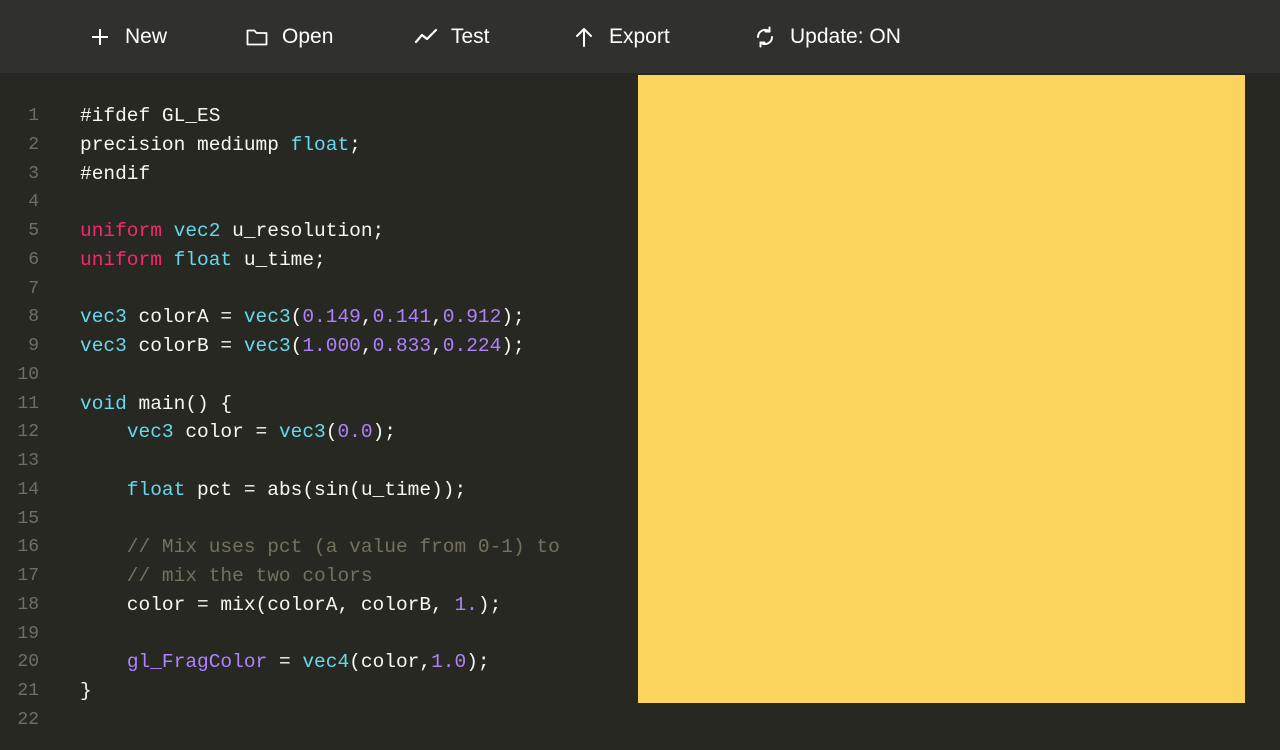 Image resolution: width=1280 pixels, height=750 pixels. I want to click on export-button: Export, so click(621, 36).